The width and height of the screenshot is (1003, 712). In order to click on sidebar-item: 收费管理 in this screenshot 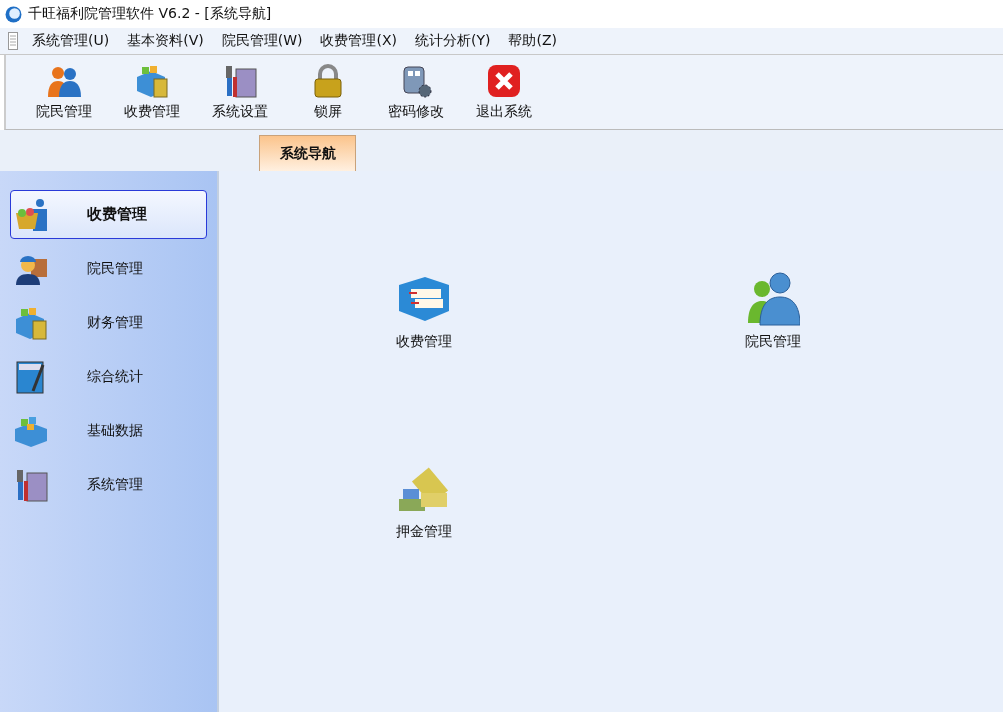, I will do `click(108, 214)`.